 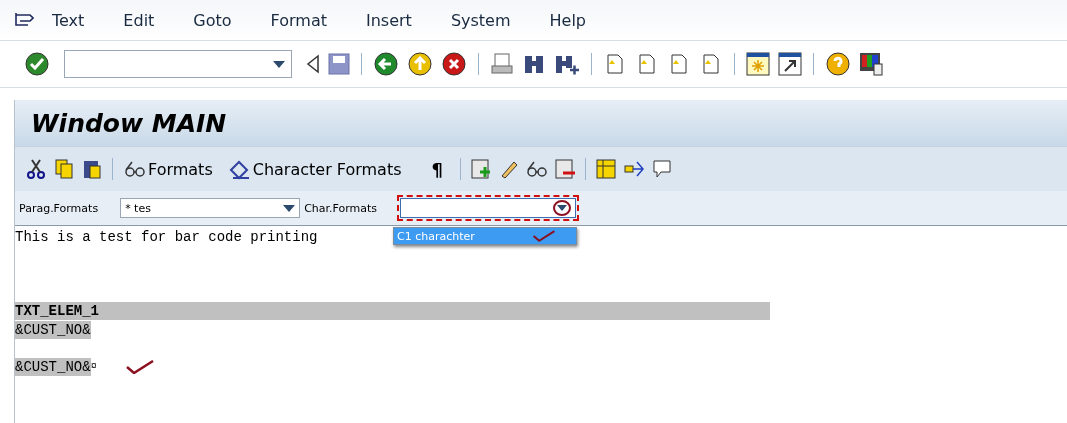 What do you see at coordinates (341, 208) in the screenshot?
I see `field-label: Char.Formats` at bounding box center [341, 208].